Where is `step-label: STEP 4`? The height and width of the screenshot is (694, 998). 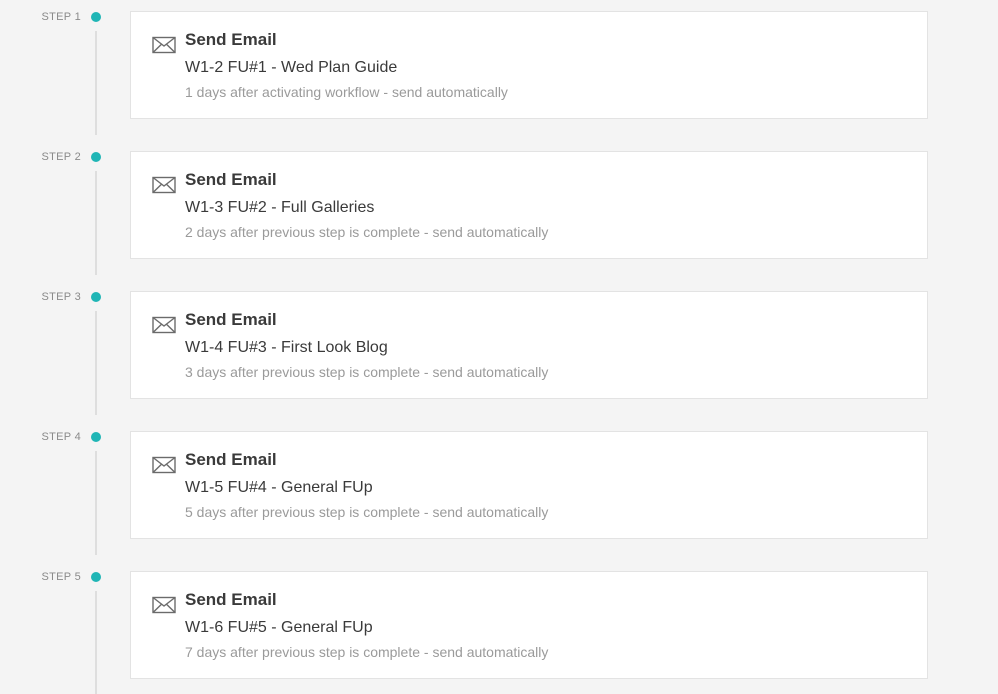
step-label: STEP 4 is located at coordinates (61, 437).